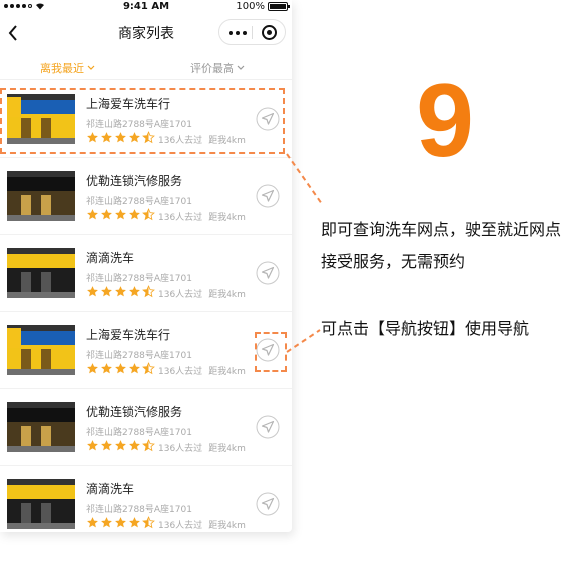  What do you see at coordinates (271, 352) in the screenshot?
I see `highlight-frame-navigation` at bounding box center [271, 352].